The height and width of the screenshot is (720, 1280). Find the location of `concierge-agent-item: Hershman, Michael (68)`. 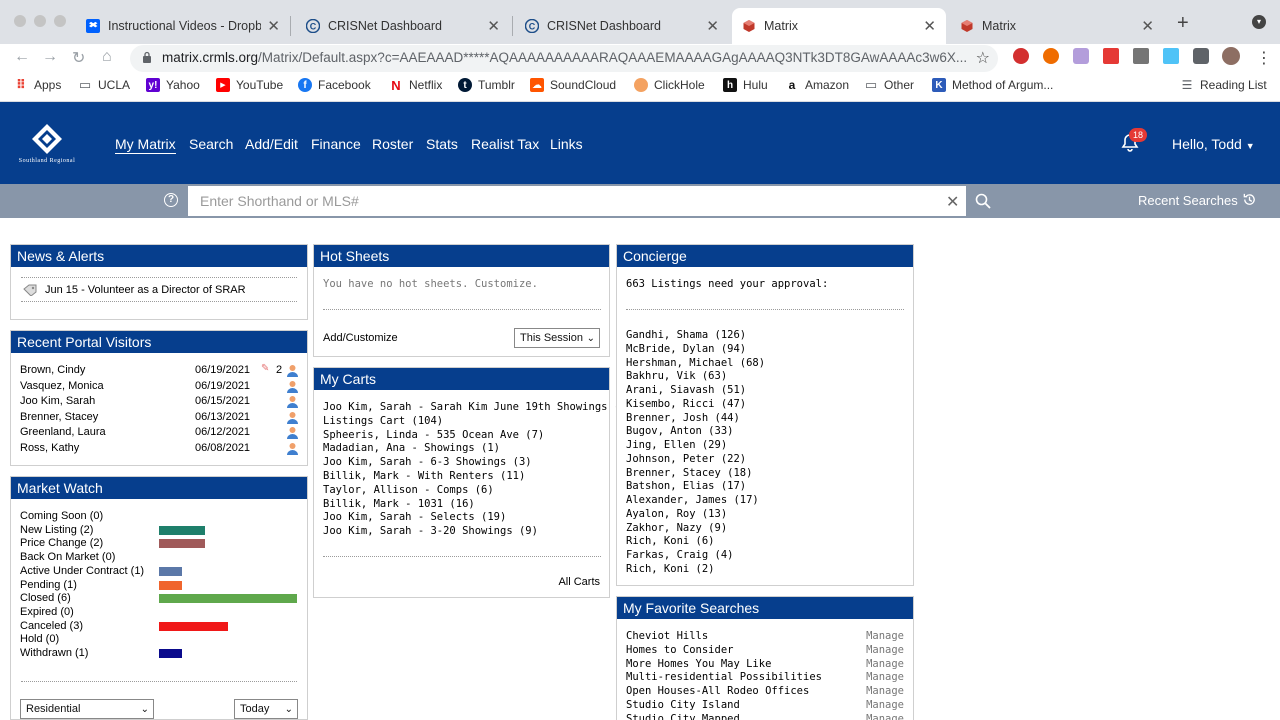

concierge-agent-item: Hershman, Michael (68) is located at coordinates (695, 363).